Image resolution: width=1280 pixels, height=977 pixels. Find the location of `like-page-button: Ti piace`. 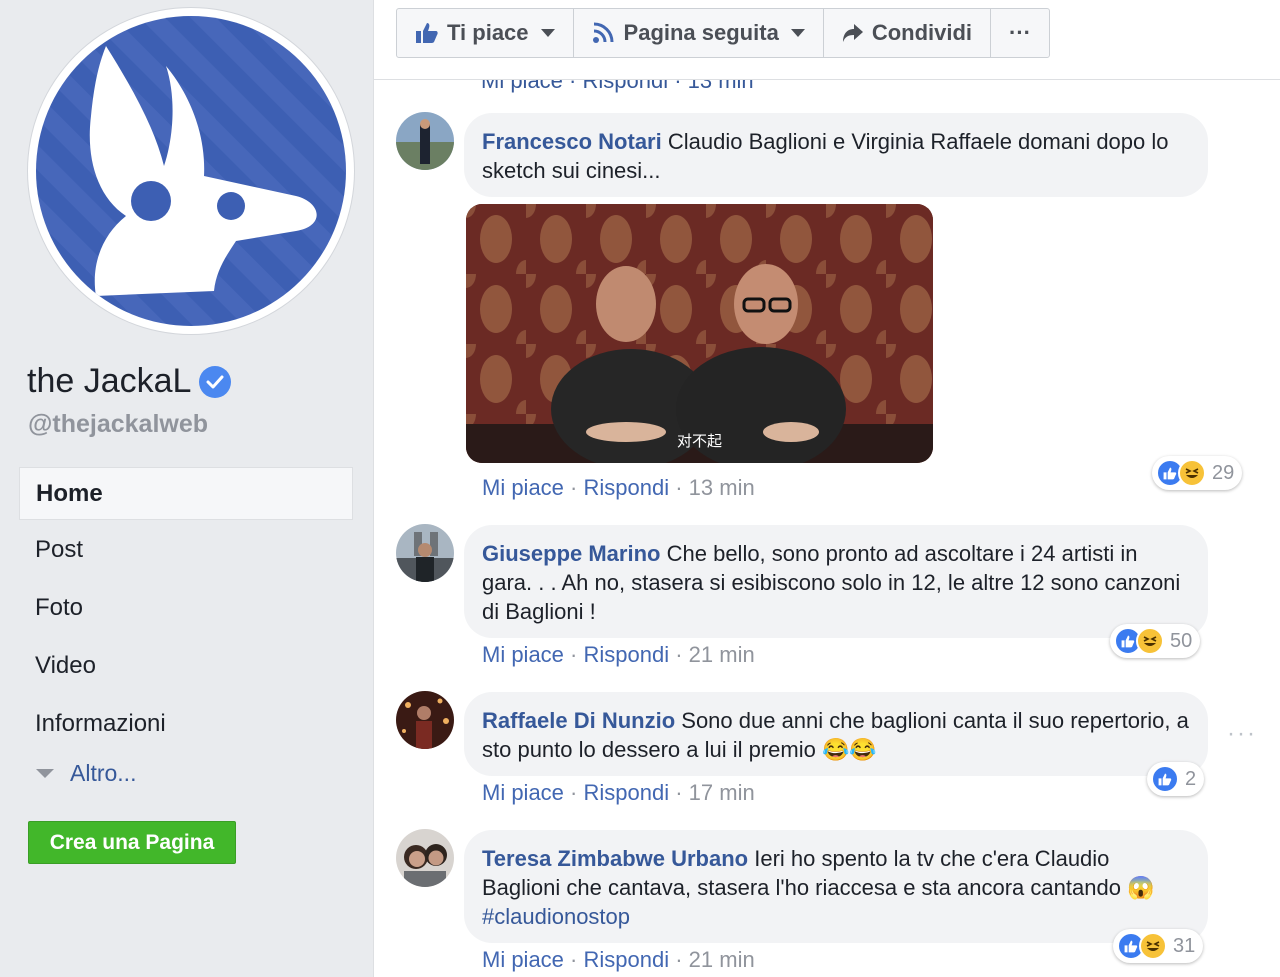

like-page-button: Ti piace is located at coordinates (485, 33).